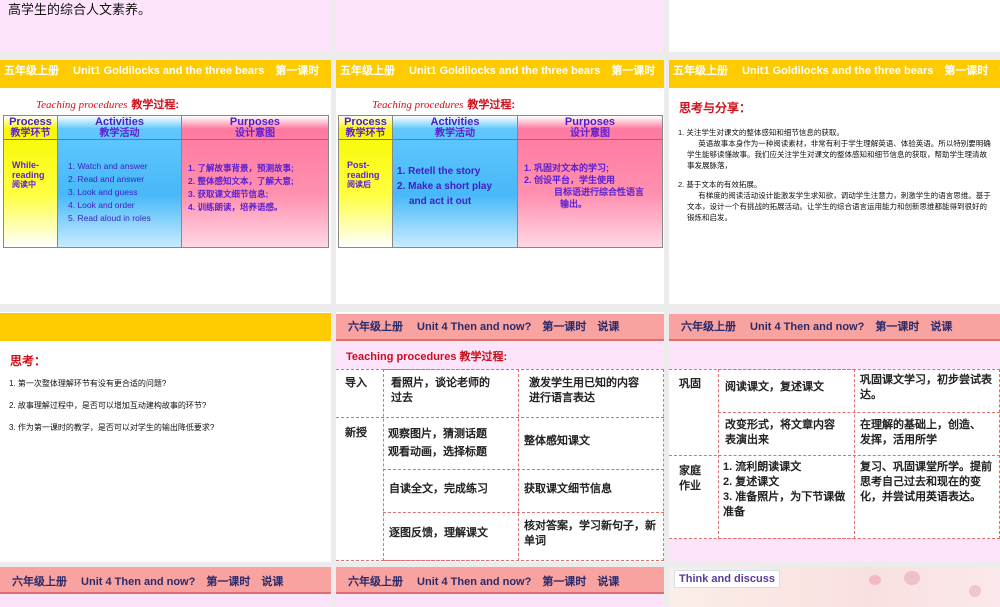  I want to click on purpose-item: 1. 了解故事背景，预测故事;, so click(241, 168).